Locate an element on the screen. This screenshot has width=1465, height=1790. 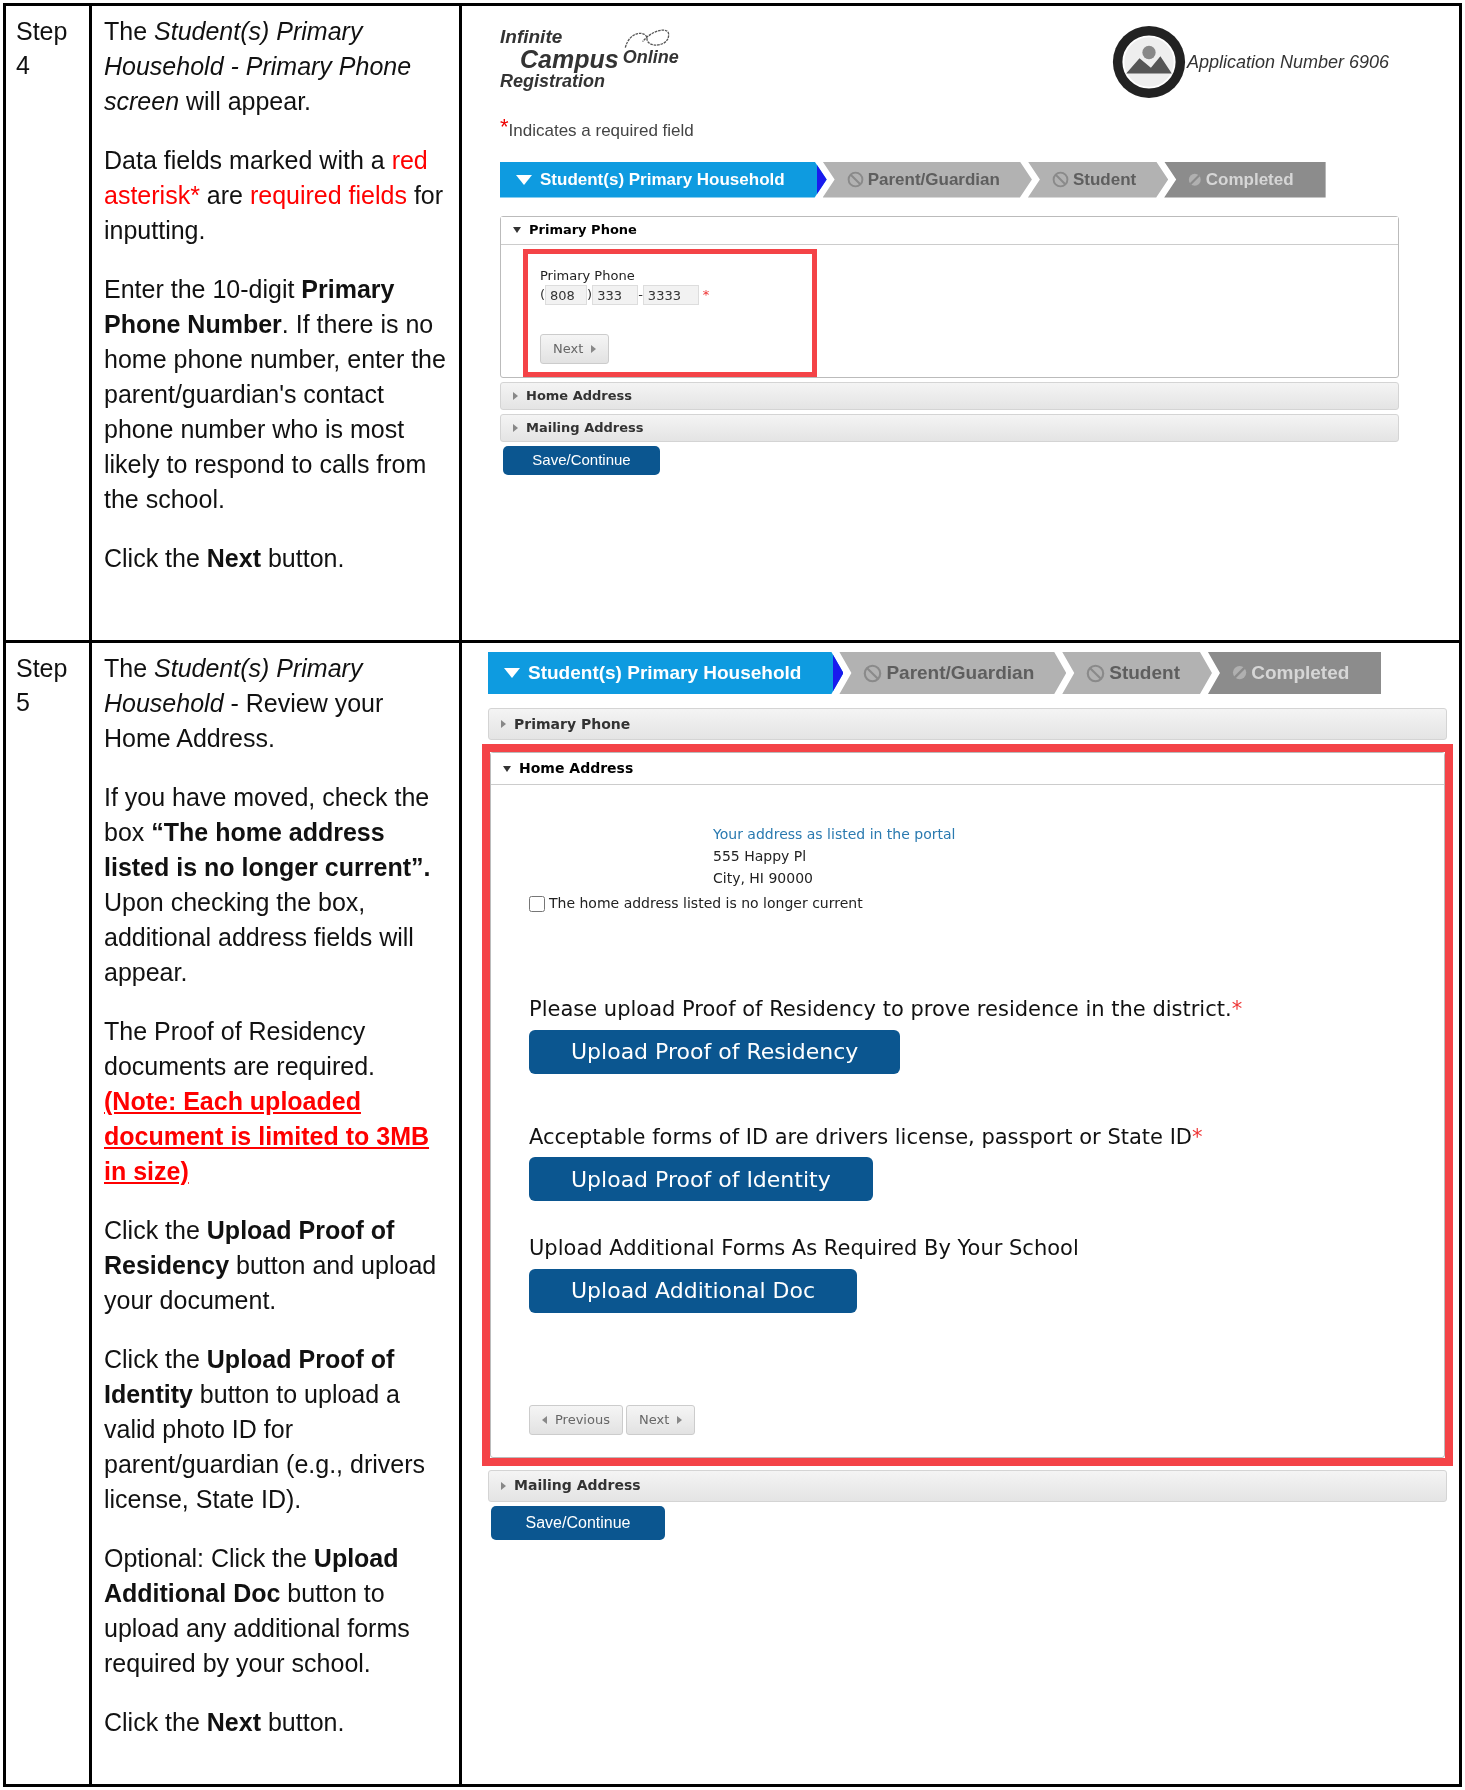
dash-text: - is located at coordinates (640, 295).